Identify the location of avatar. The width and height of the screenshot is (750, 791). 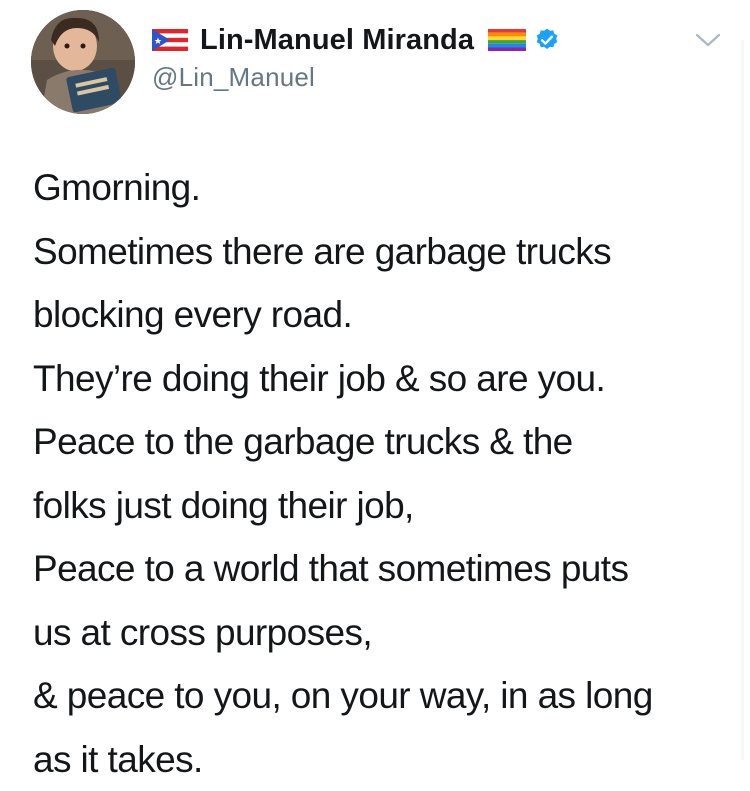
(83, 62).